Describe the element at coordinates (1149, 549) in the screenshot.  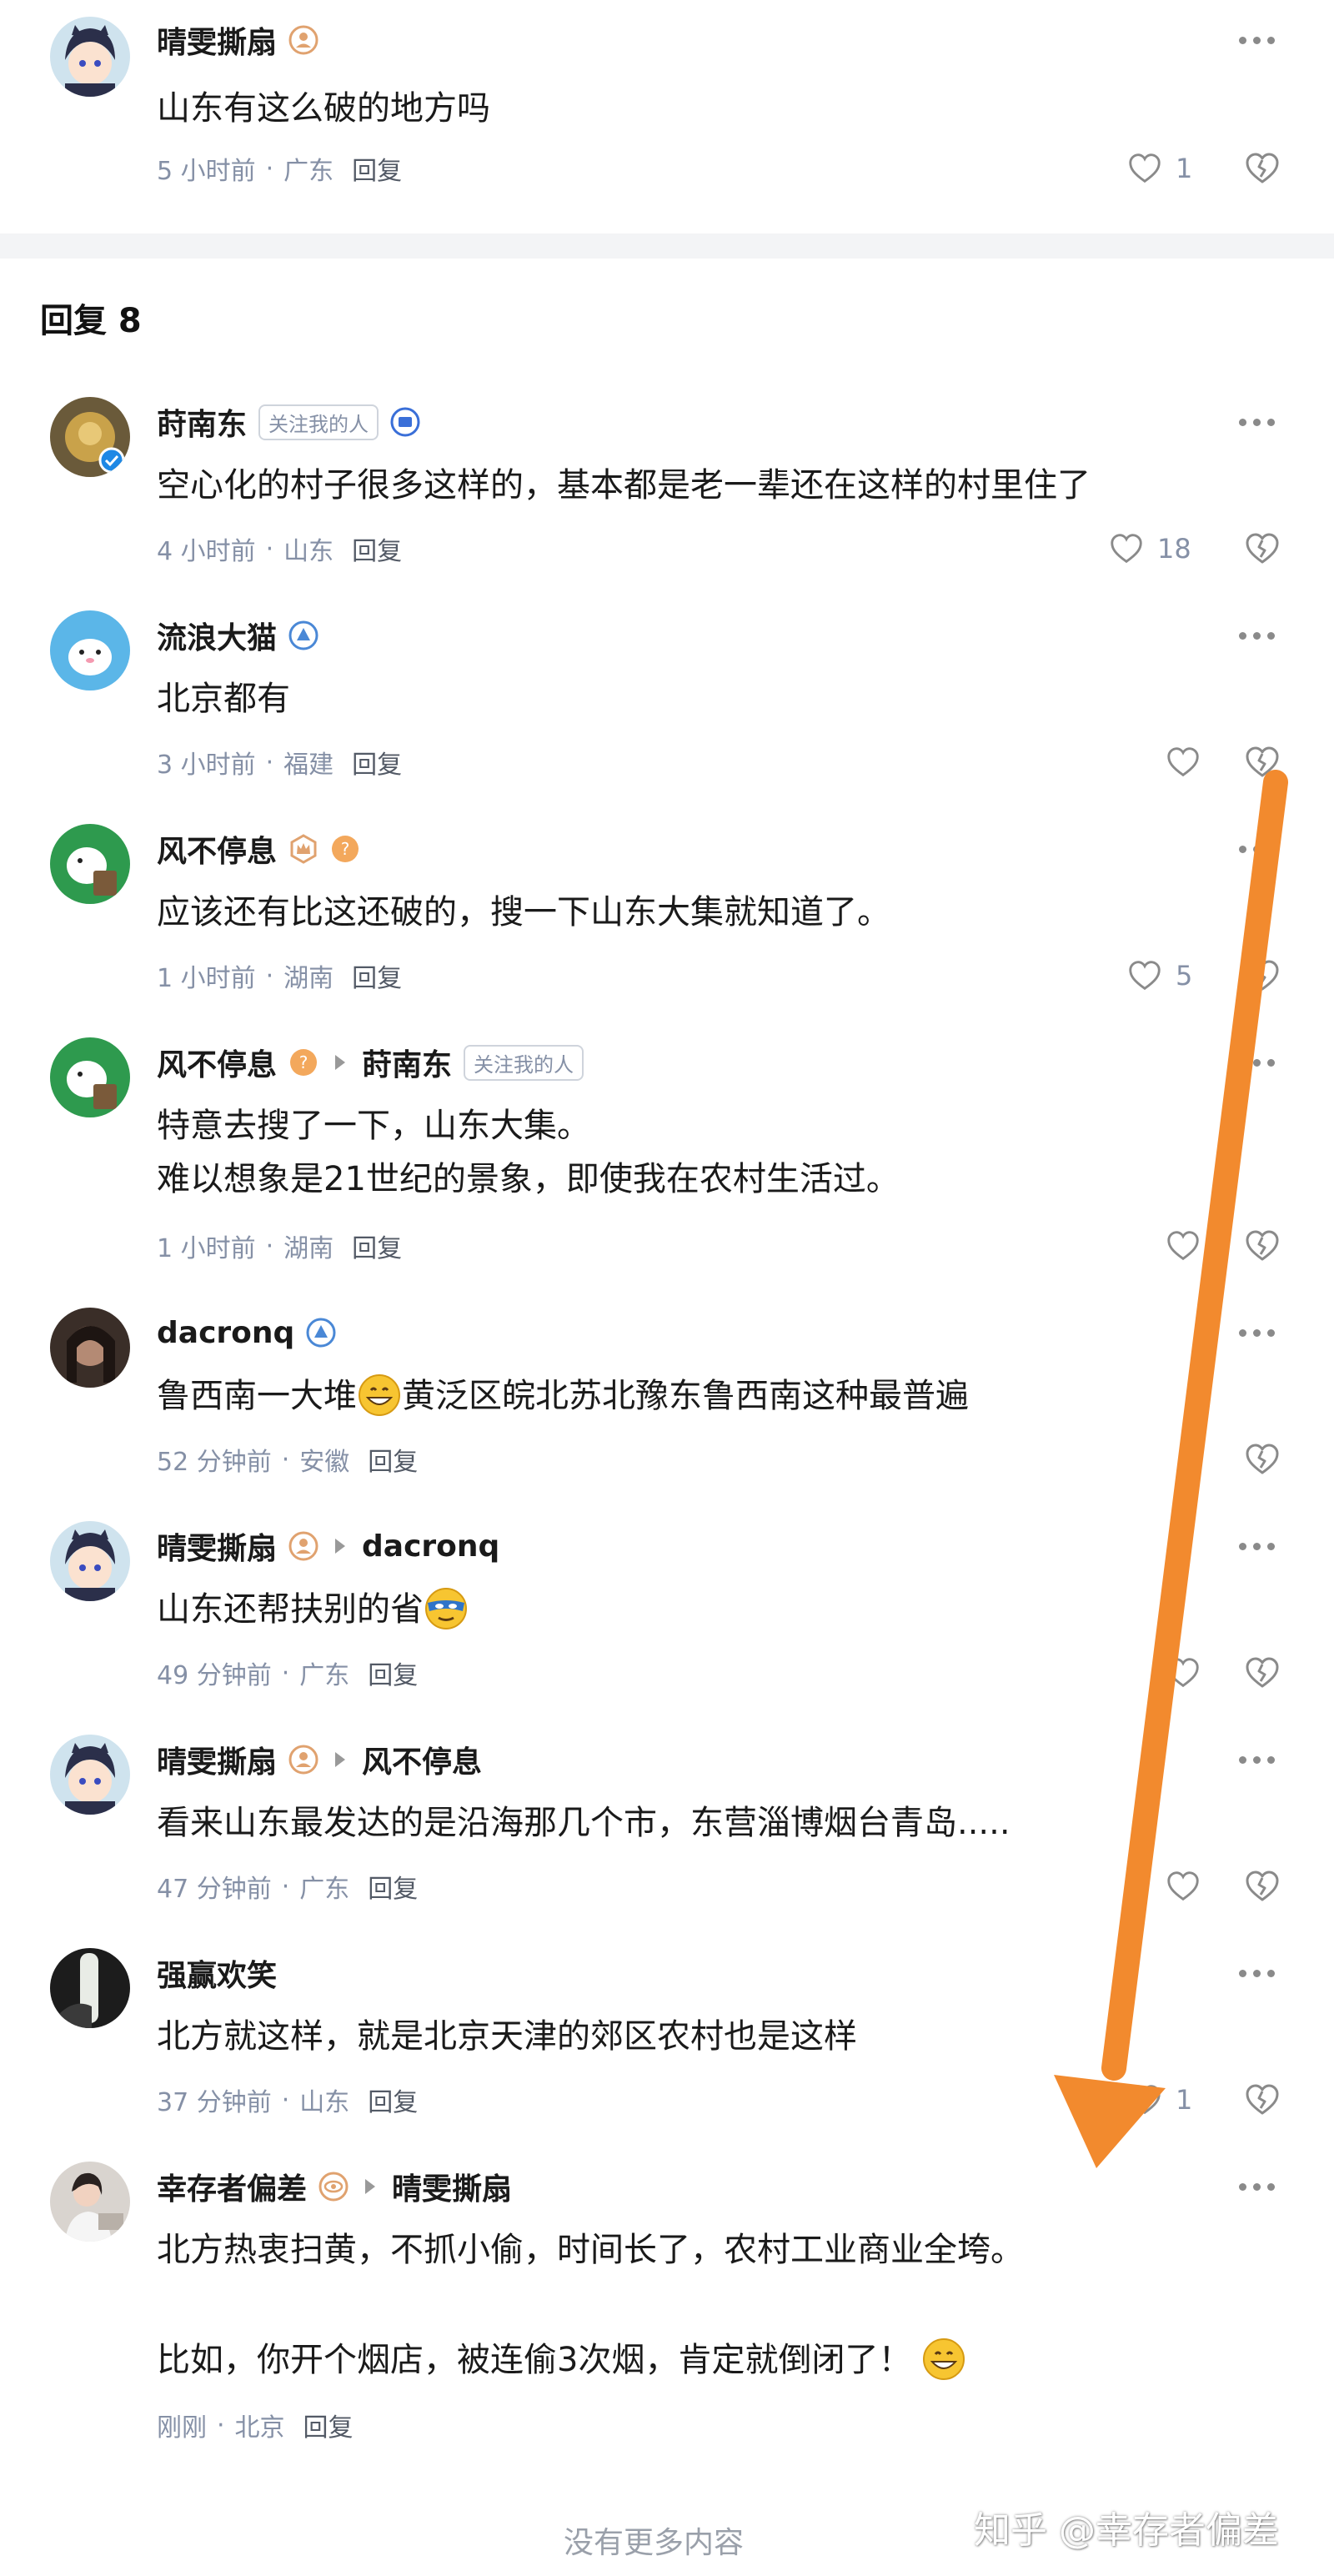
I see `like-button: 18` at that location.